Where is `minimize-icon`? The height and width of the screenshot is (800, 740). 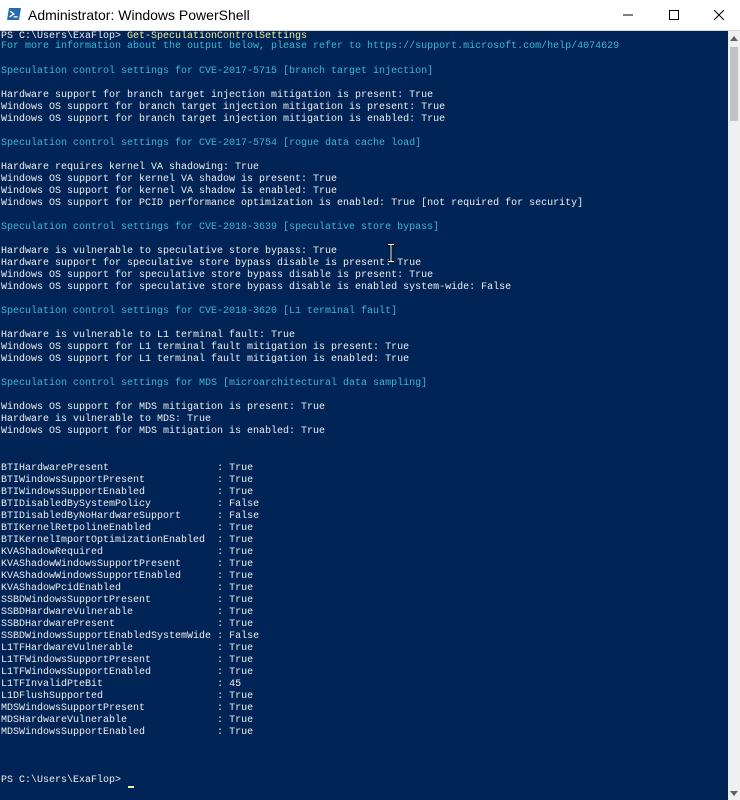 minimize-icon is located at coordinates (628, 15).